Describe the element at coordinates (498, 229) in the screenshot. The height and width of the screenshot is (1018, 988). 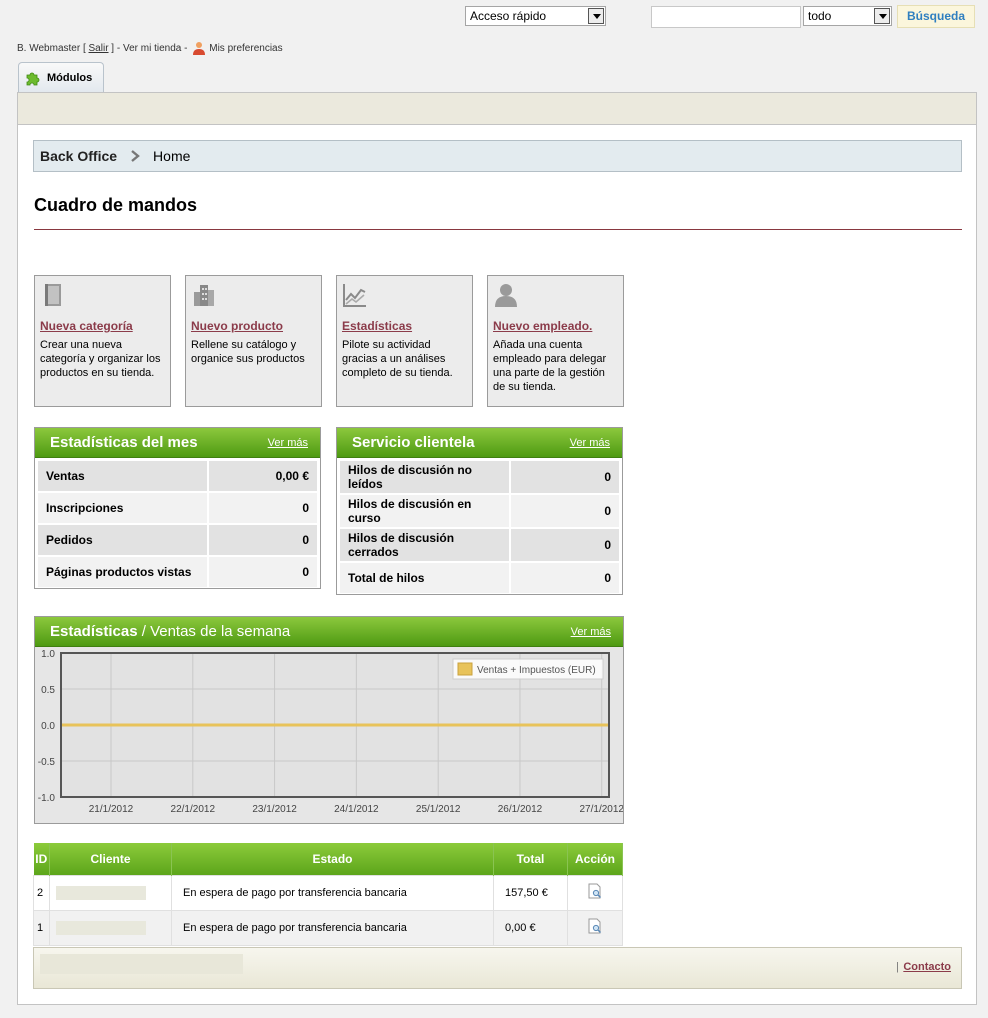
I see `title-divider` at that location.